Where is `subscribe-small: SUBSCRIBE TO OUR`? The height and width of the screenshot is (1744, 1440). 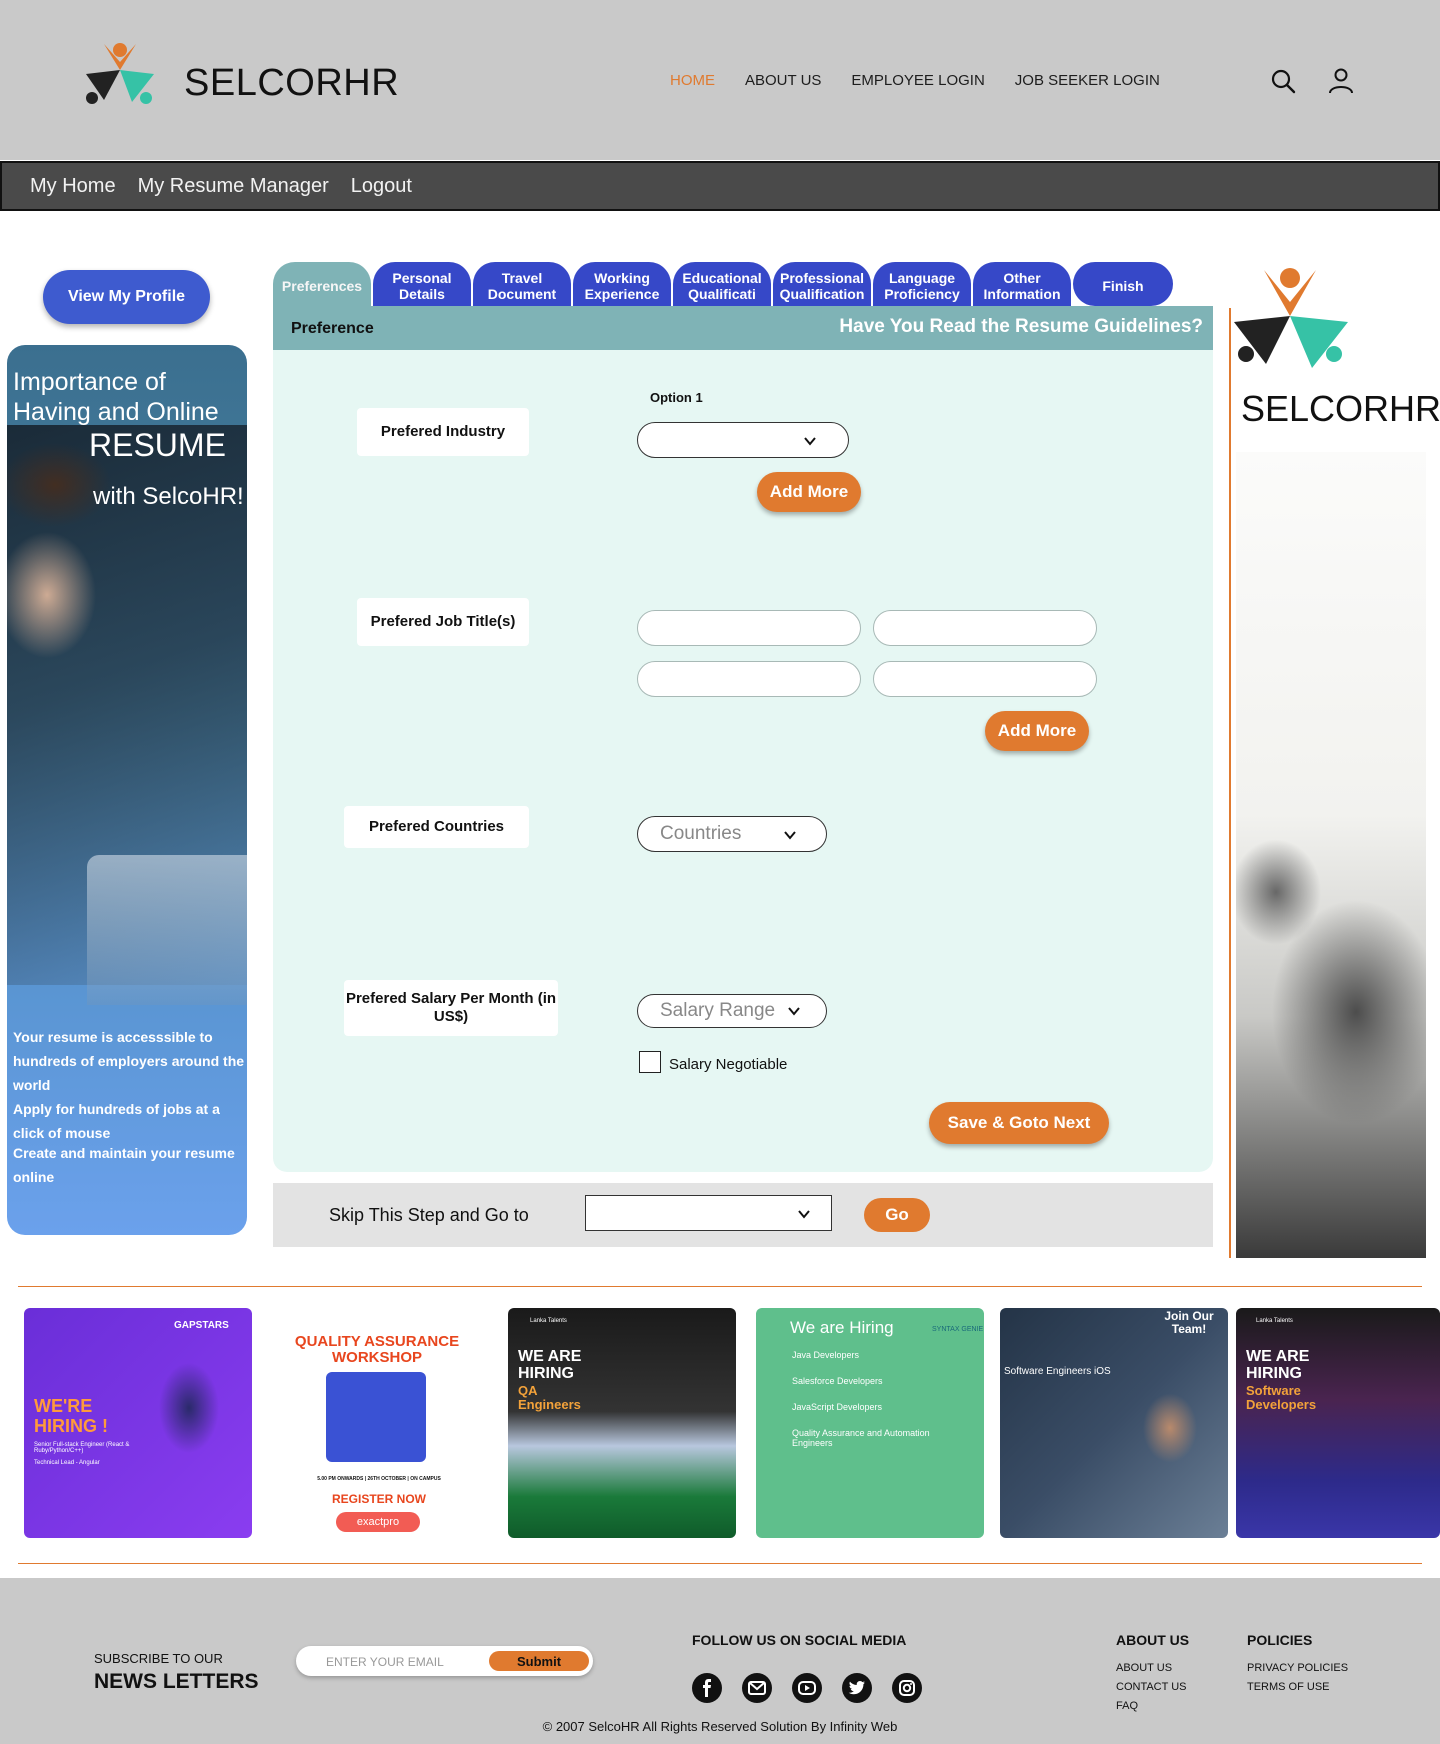 subscribe-small: SUBSCRIBE TO OUR is located at coordinates (158, 1658).